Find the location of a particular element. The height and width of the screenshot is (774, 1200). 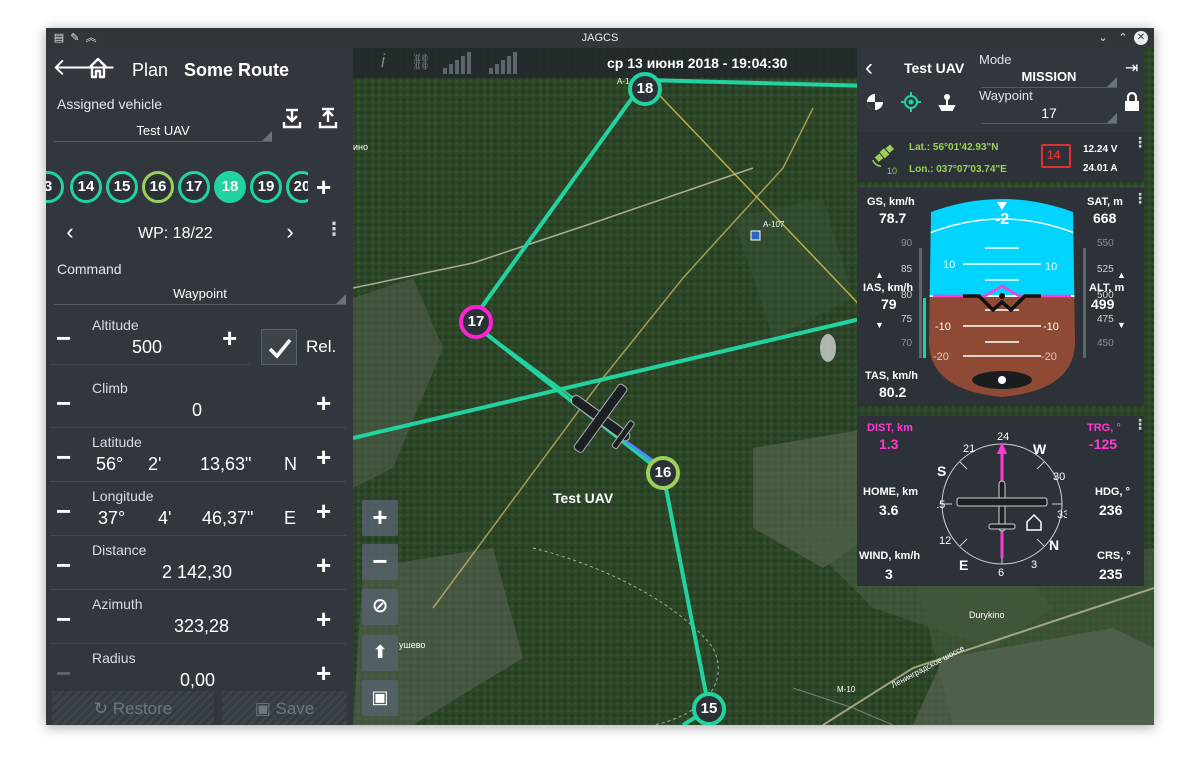

reset-rotation-button: ⊘ is located at coordinates (380, 607).